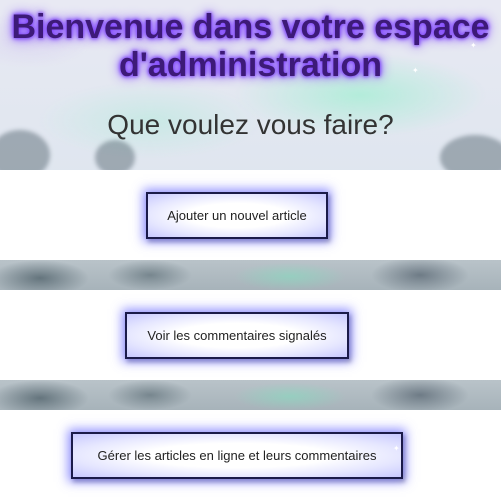 The height and width of the screenshot is (500, 501). Describe the element at coordinates (237, 335) in the screenshot. I see `reported-comments-button: Voir les commentaires signalés` at that location.